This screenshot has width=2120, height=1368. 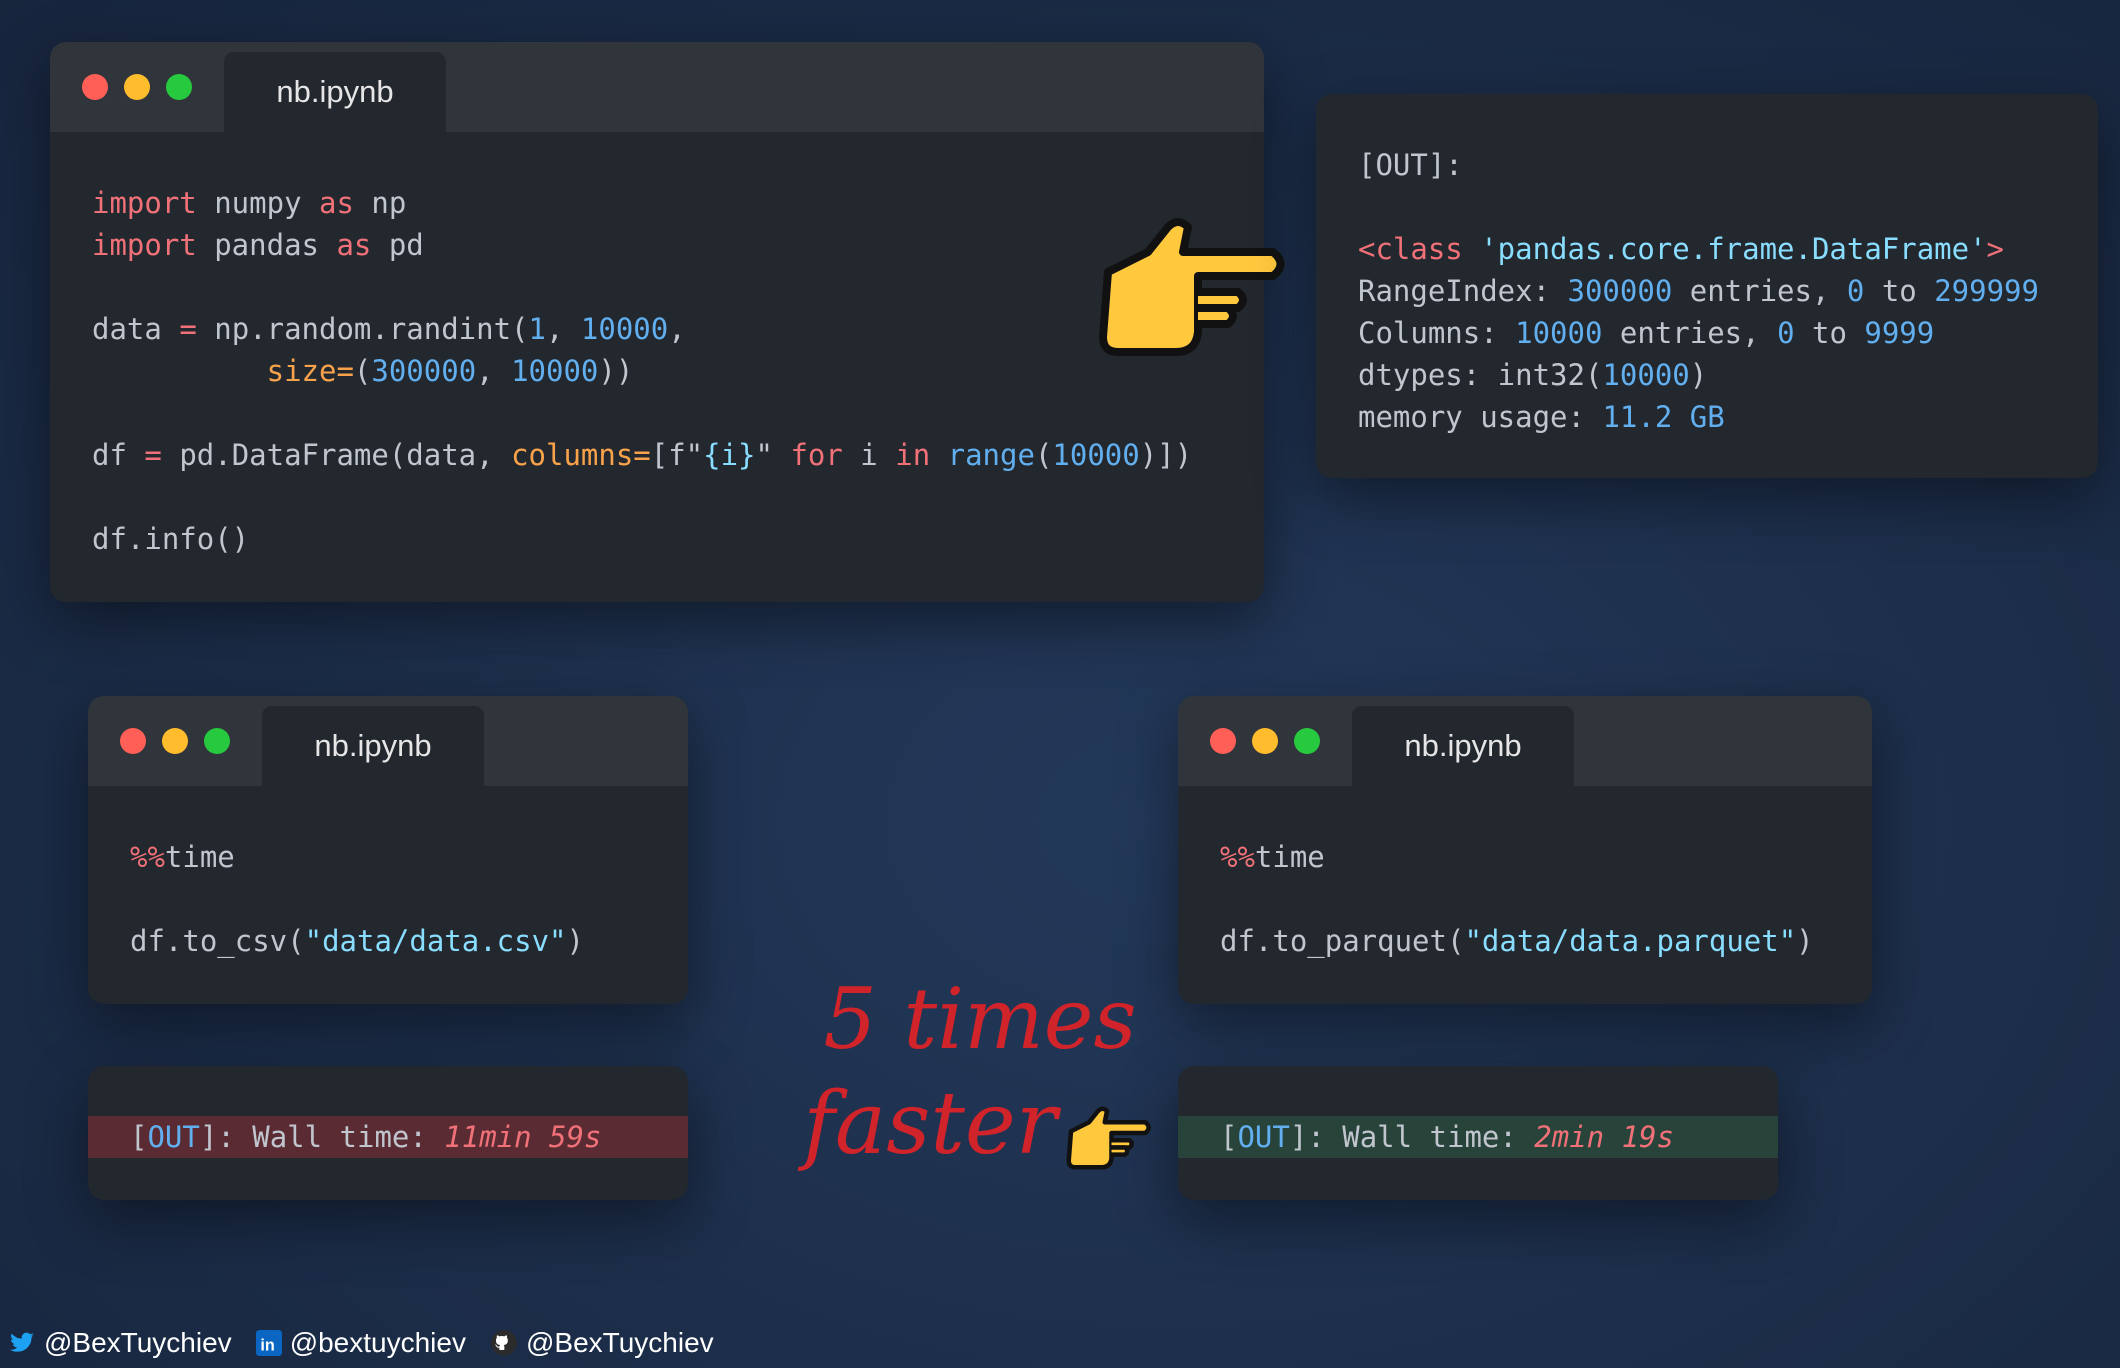 I want to click on twitter-link: @BexTuychiev, so click(x=120, y=1343).